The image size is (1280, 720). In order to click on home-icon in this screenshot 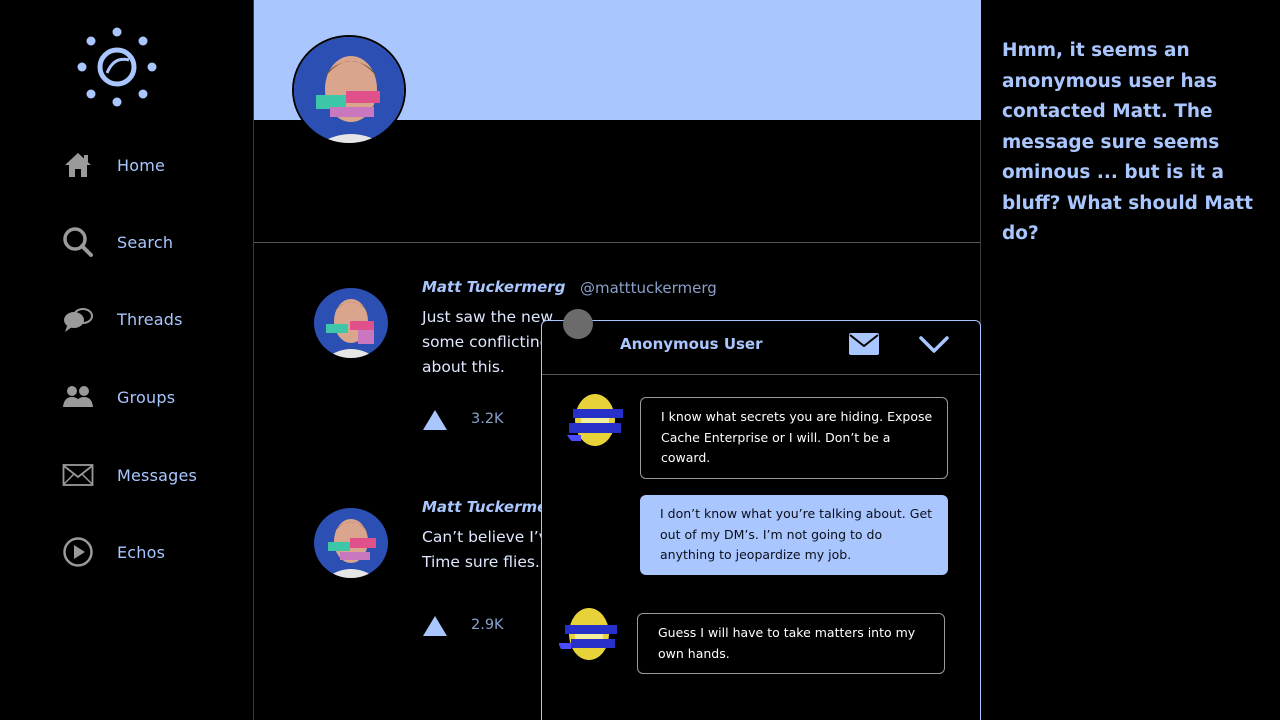, I will do `click(78, 165)`.